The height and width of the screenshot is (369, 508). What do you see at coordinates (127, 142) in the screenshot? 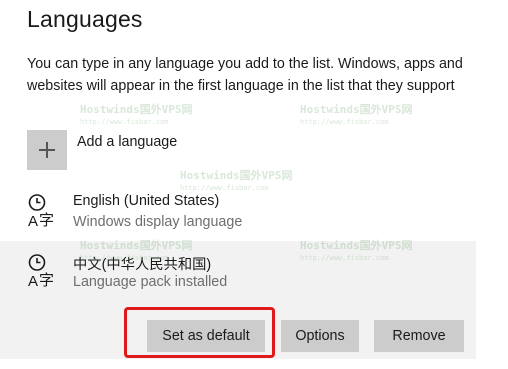
I see `add-language-label: Add a language` at bounding box center [127, 142].